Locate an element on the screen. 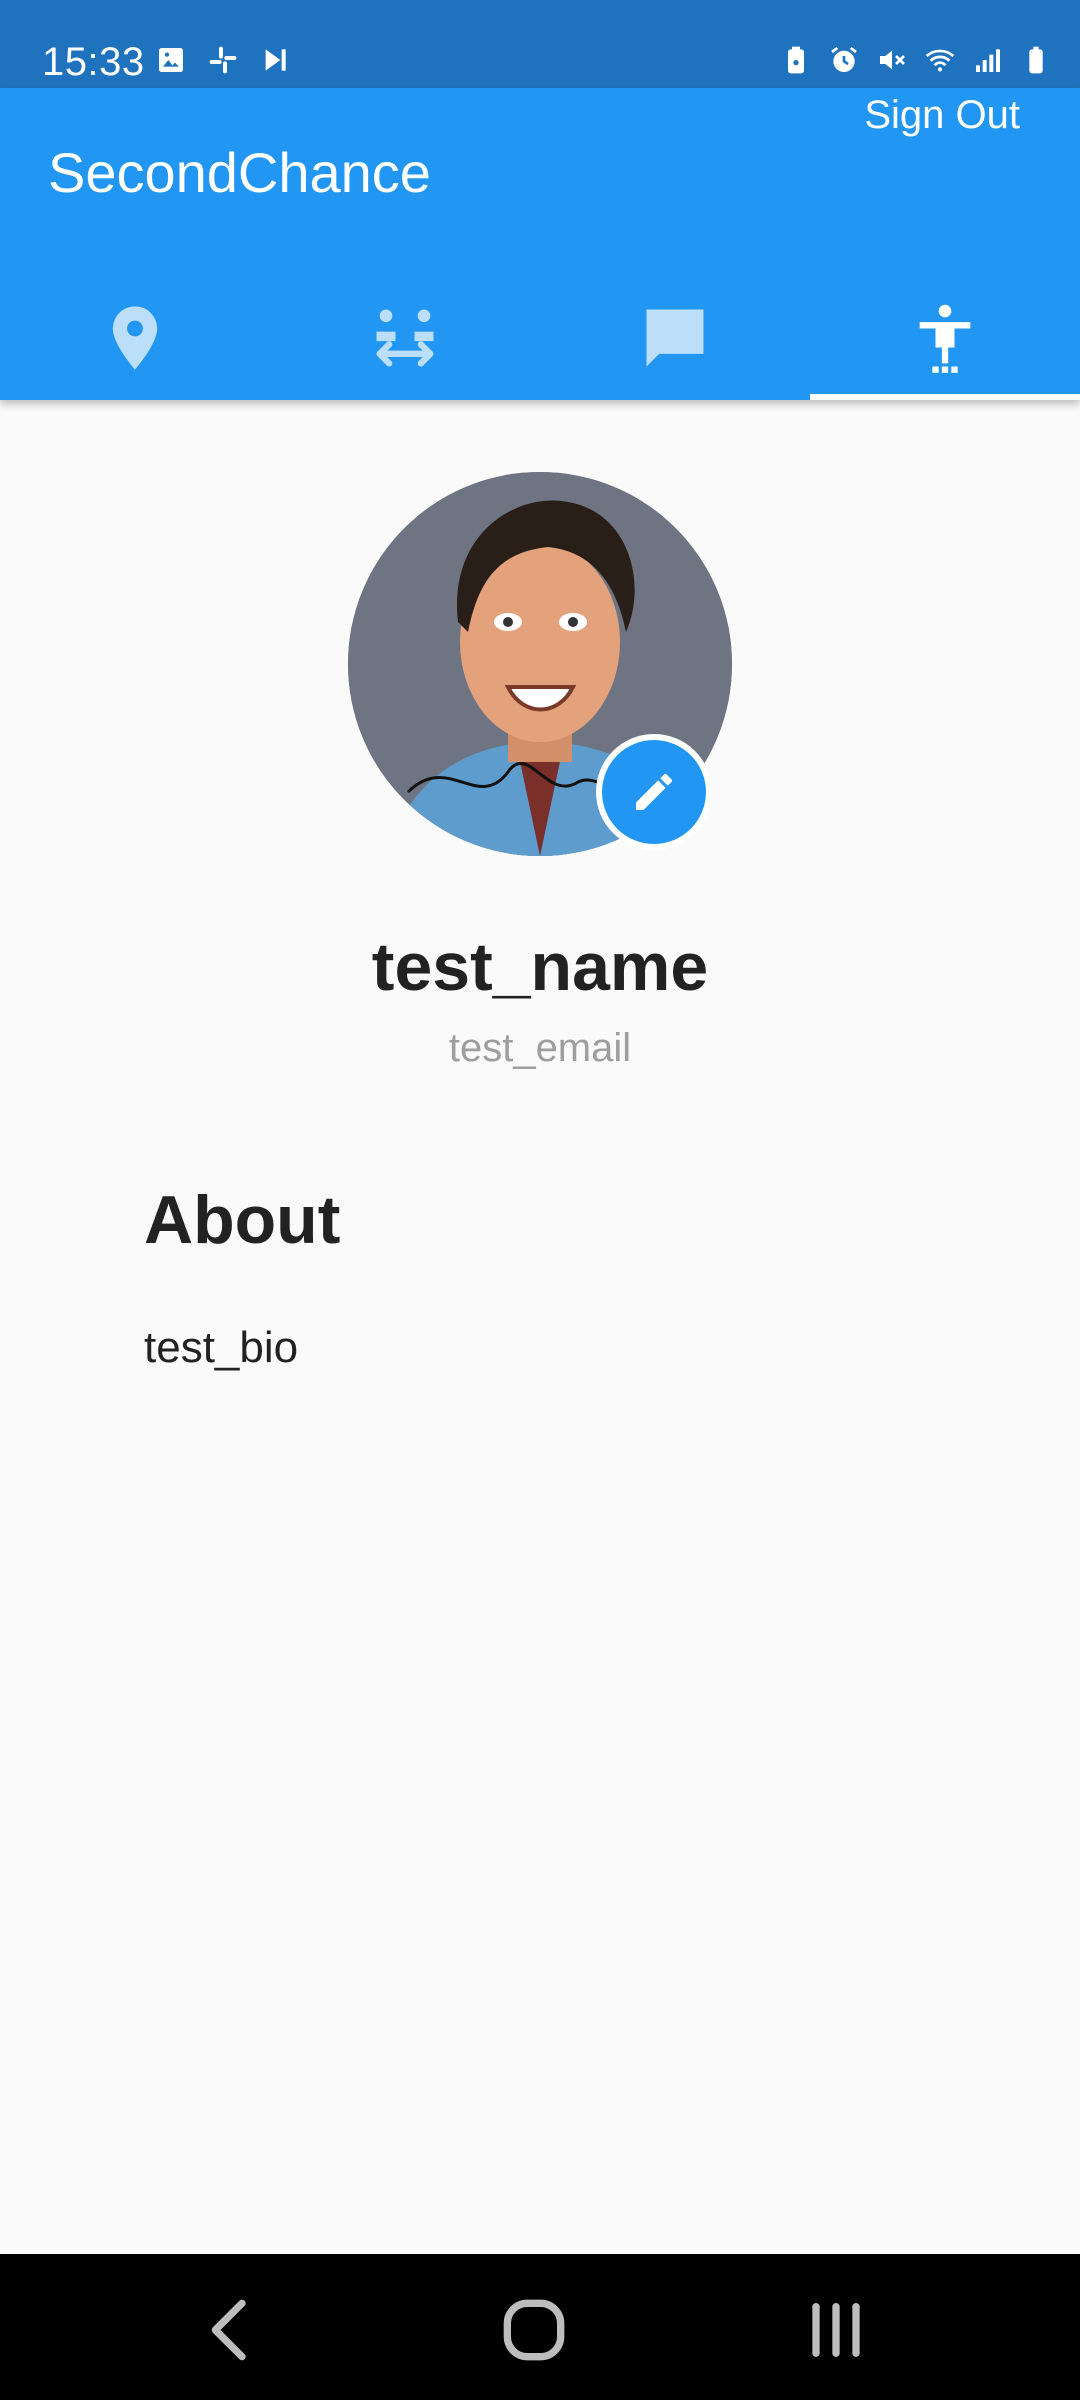 This screenshot has width=1080, height=2400. tab-bar is located at coordinates (540, 338).